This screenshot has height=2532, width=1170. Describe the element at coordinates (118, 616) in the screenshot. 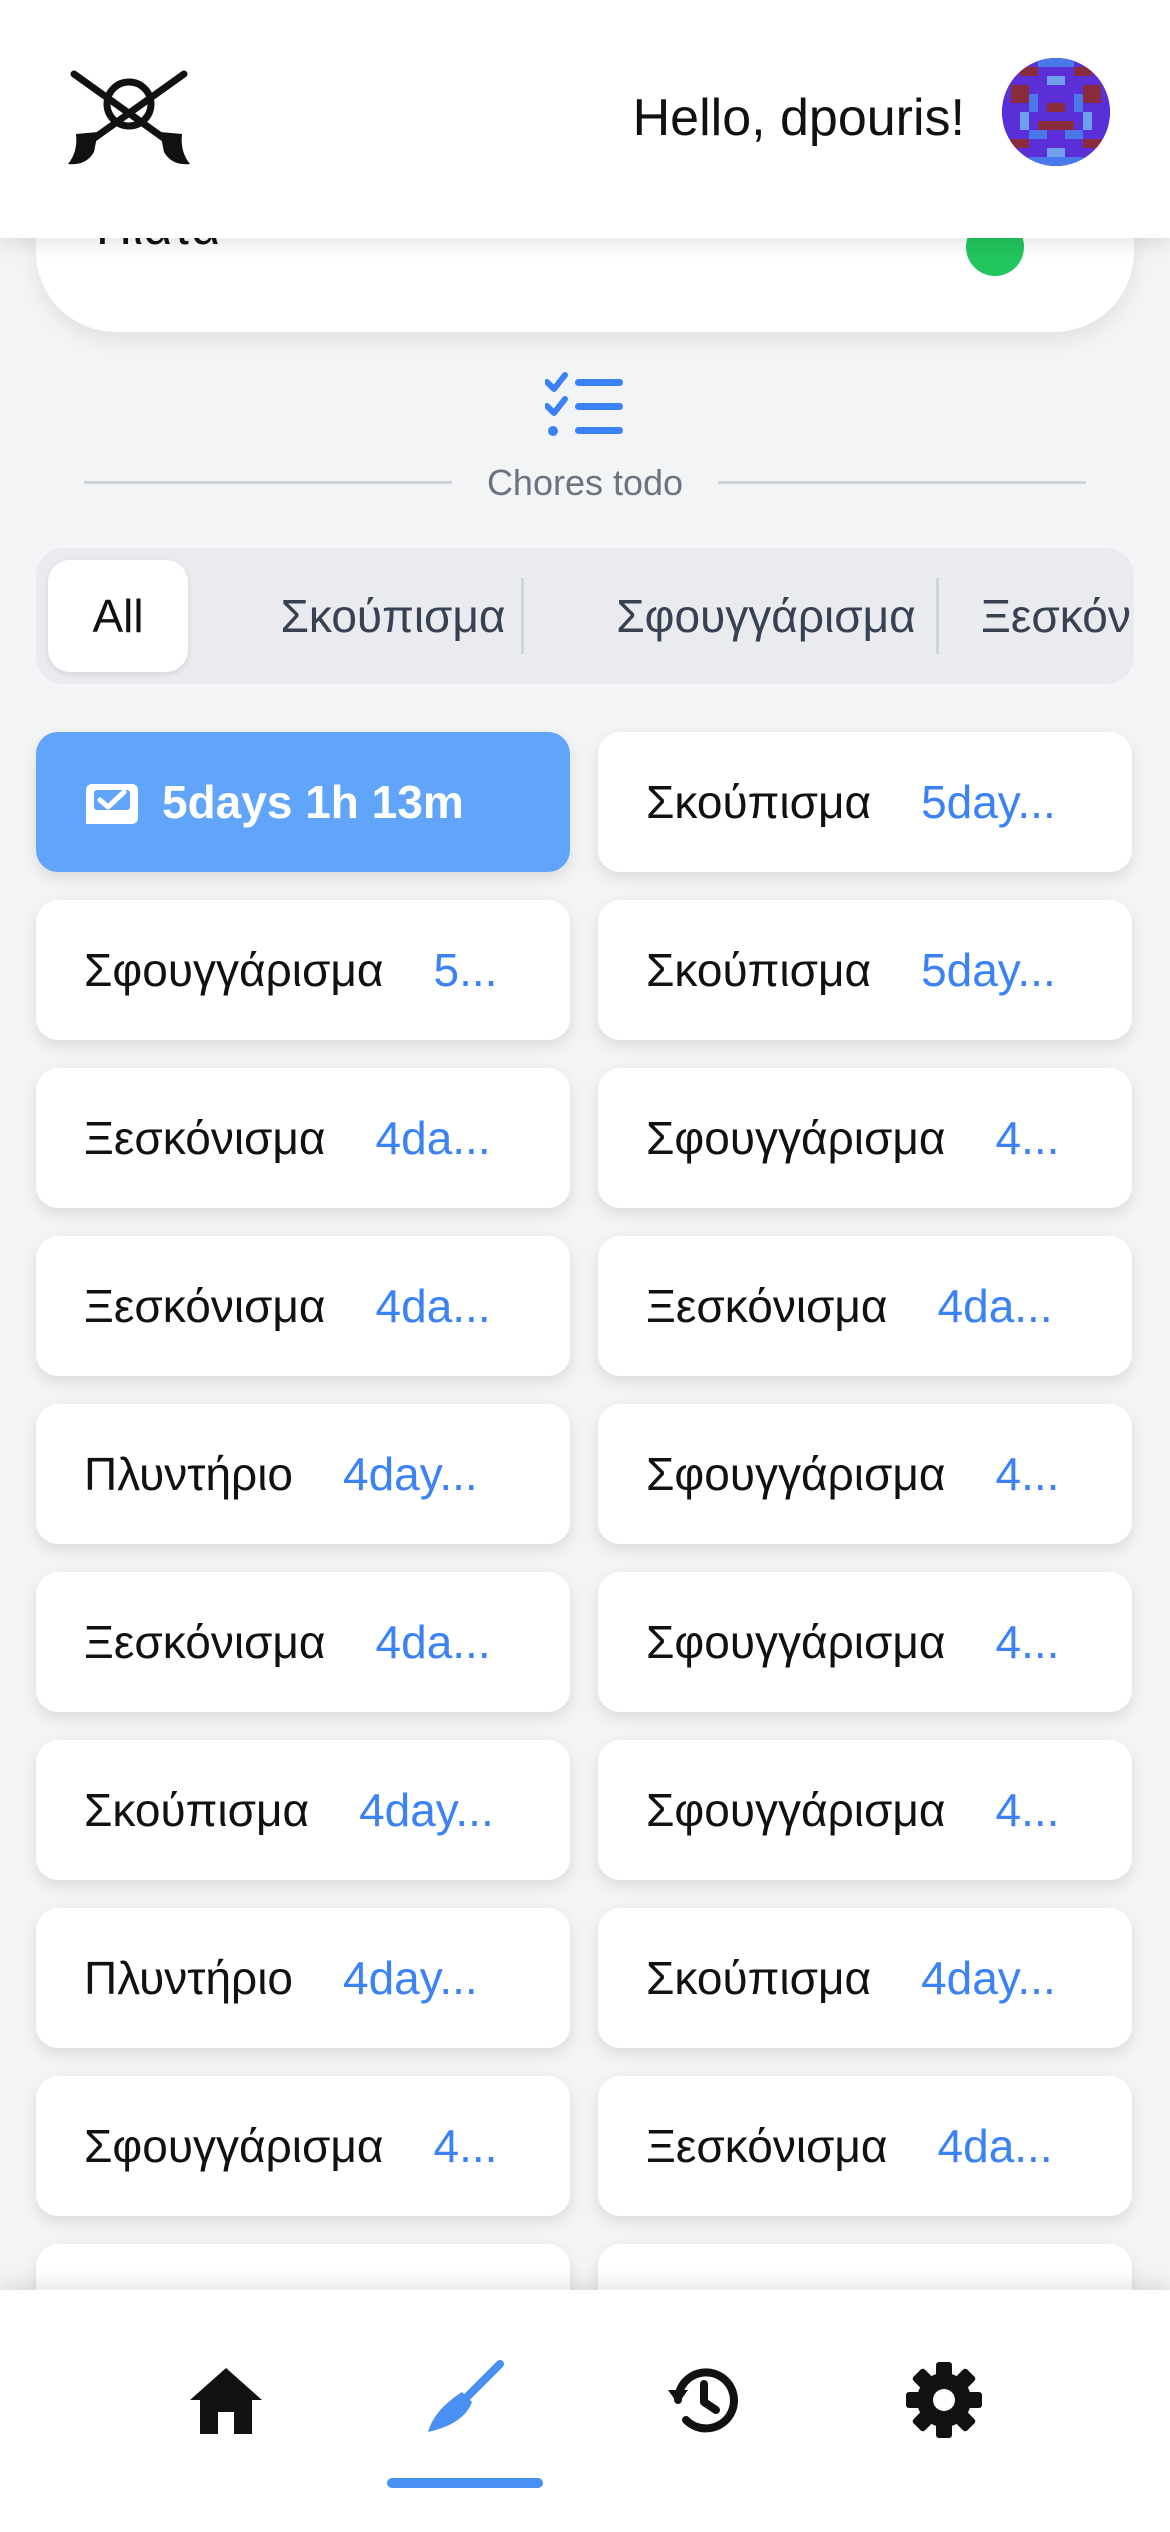

I see `tab-all: All` at that location.